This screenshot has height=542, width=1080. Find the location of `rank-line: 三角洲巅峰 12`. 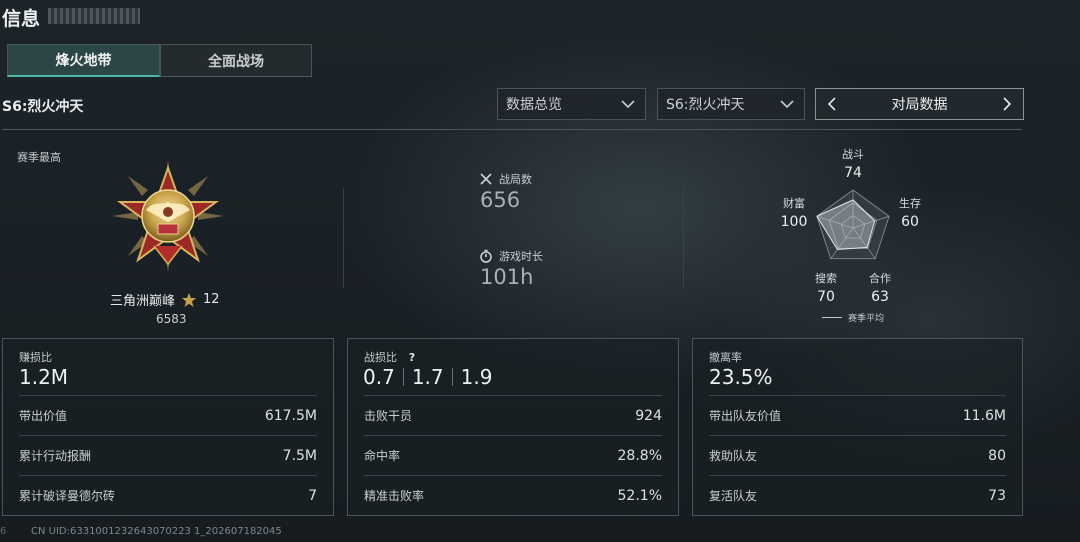

rank-line: 三角洲巅峰 12 is located at coordinates (165, 299).